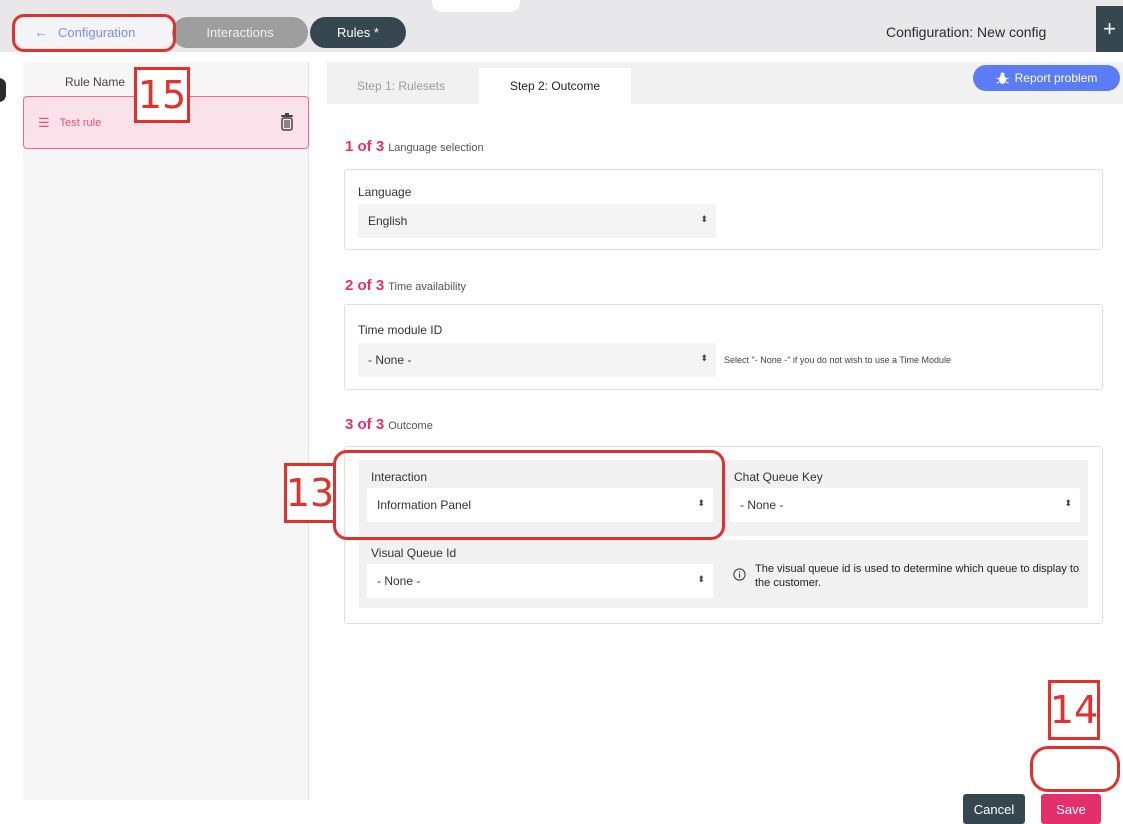  Describe the element at coordinates (540, 581) in the screenshot. I see `visual-queue-id-select: - None - ⬍` at that location.